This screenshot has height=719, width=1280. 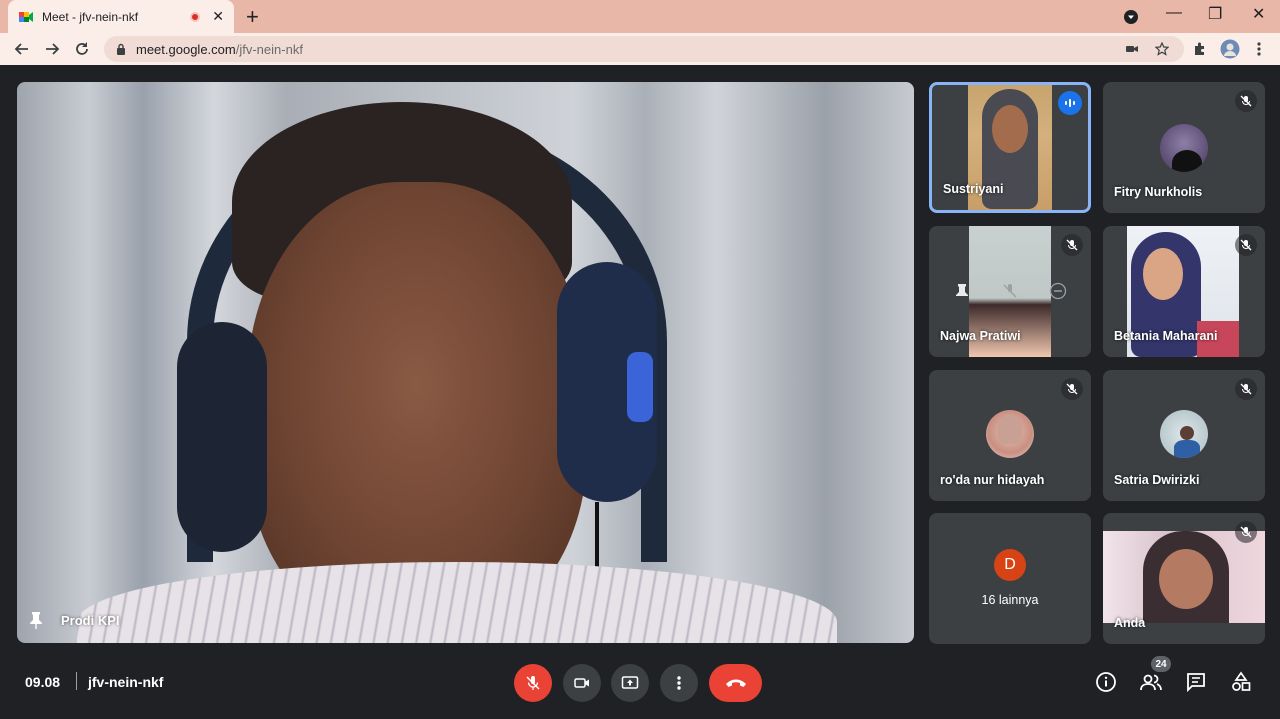 I want to click on participants-button, so click(x=1151, y=682).